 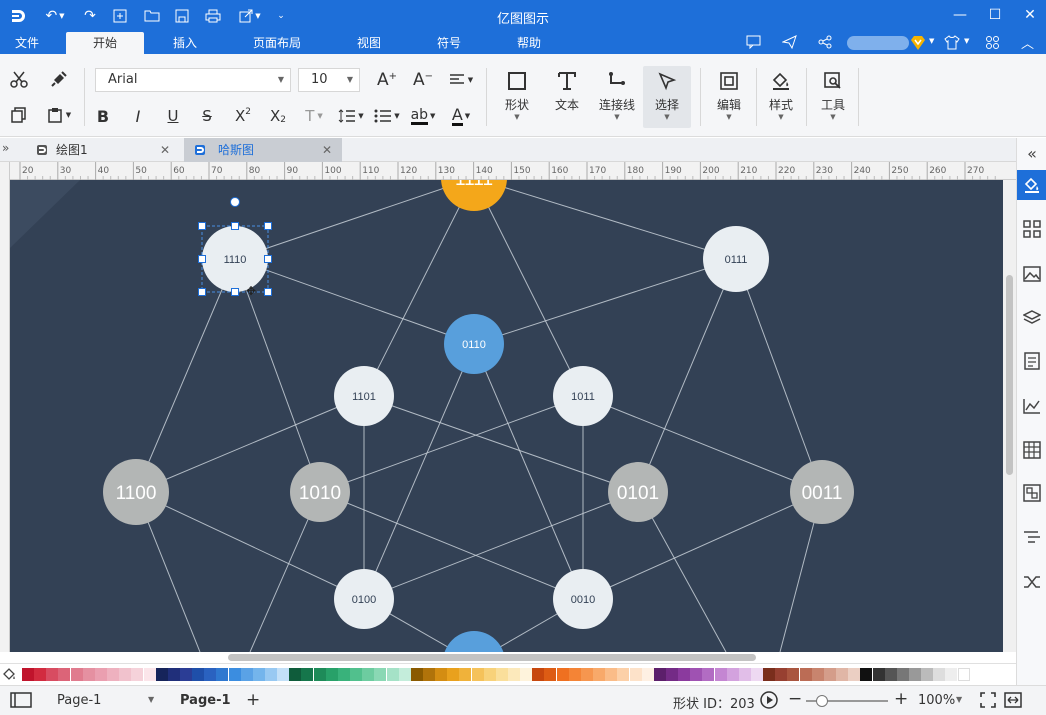 I want to click on line-spacing-icon: ▼, so click(x=351, y=116).